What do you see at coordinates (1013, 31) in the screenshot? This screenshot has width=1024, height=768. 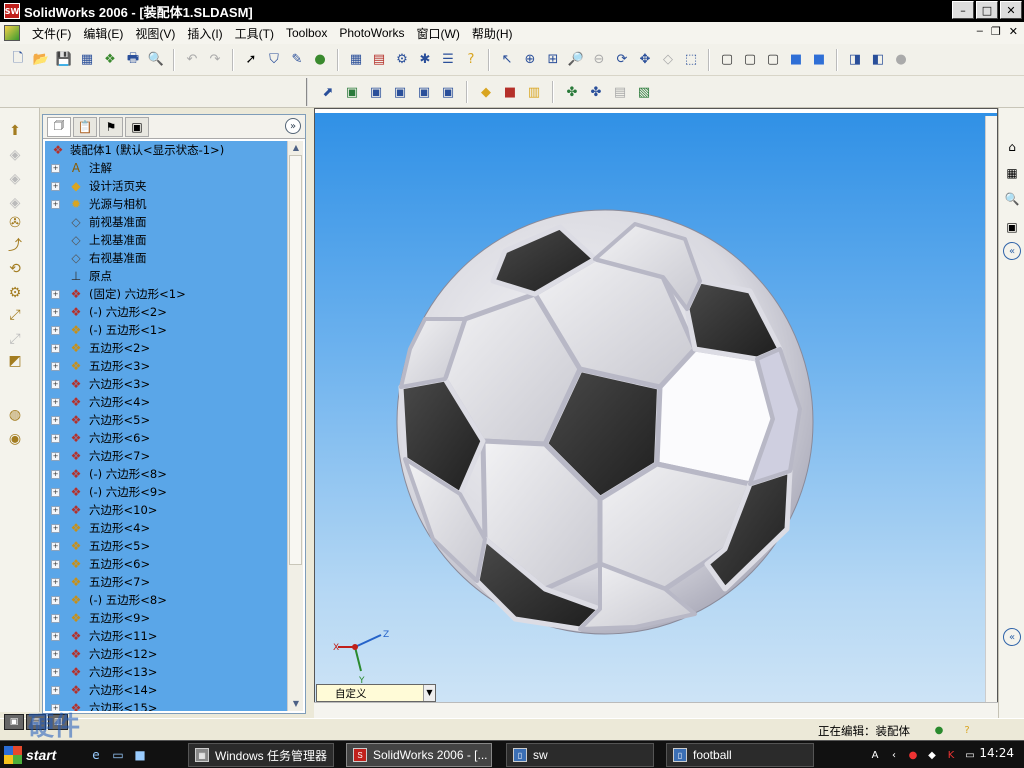 I see `doc-close-icon: ✕` at bounding box center [1013, 31].